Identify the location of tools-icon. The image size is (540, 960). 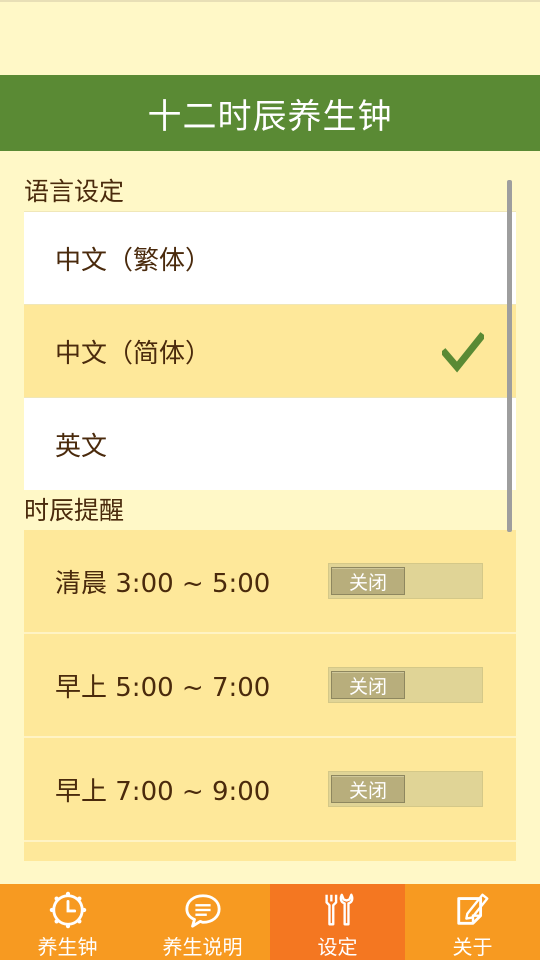
(338, 909).